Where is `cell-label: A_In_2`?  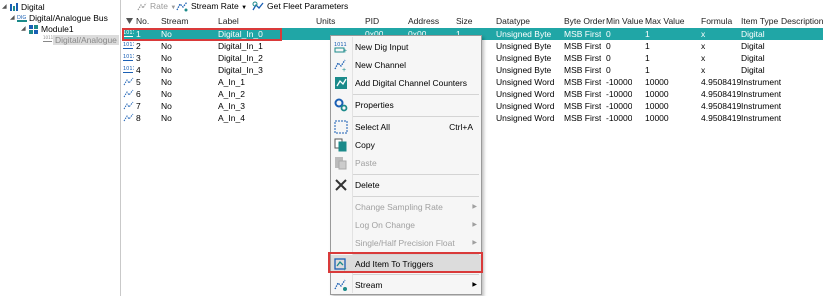 cell-label: A_In_2 is located at coordinates (231, 94).